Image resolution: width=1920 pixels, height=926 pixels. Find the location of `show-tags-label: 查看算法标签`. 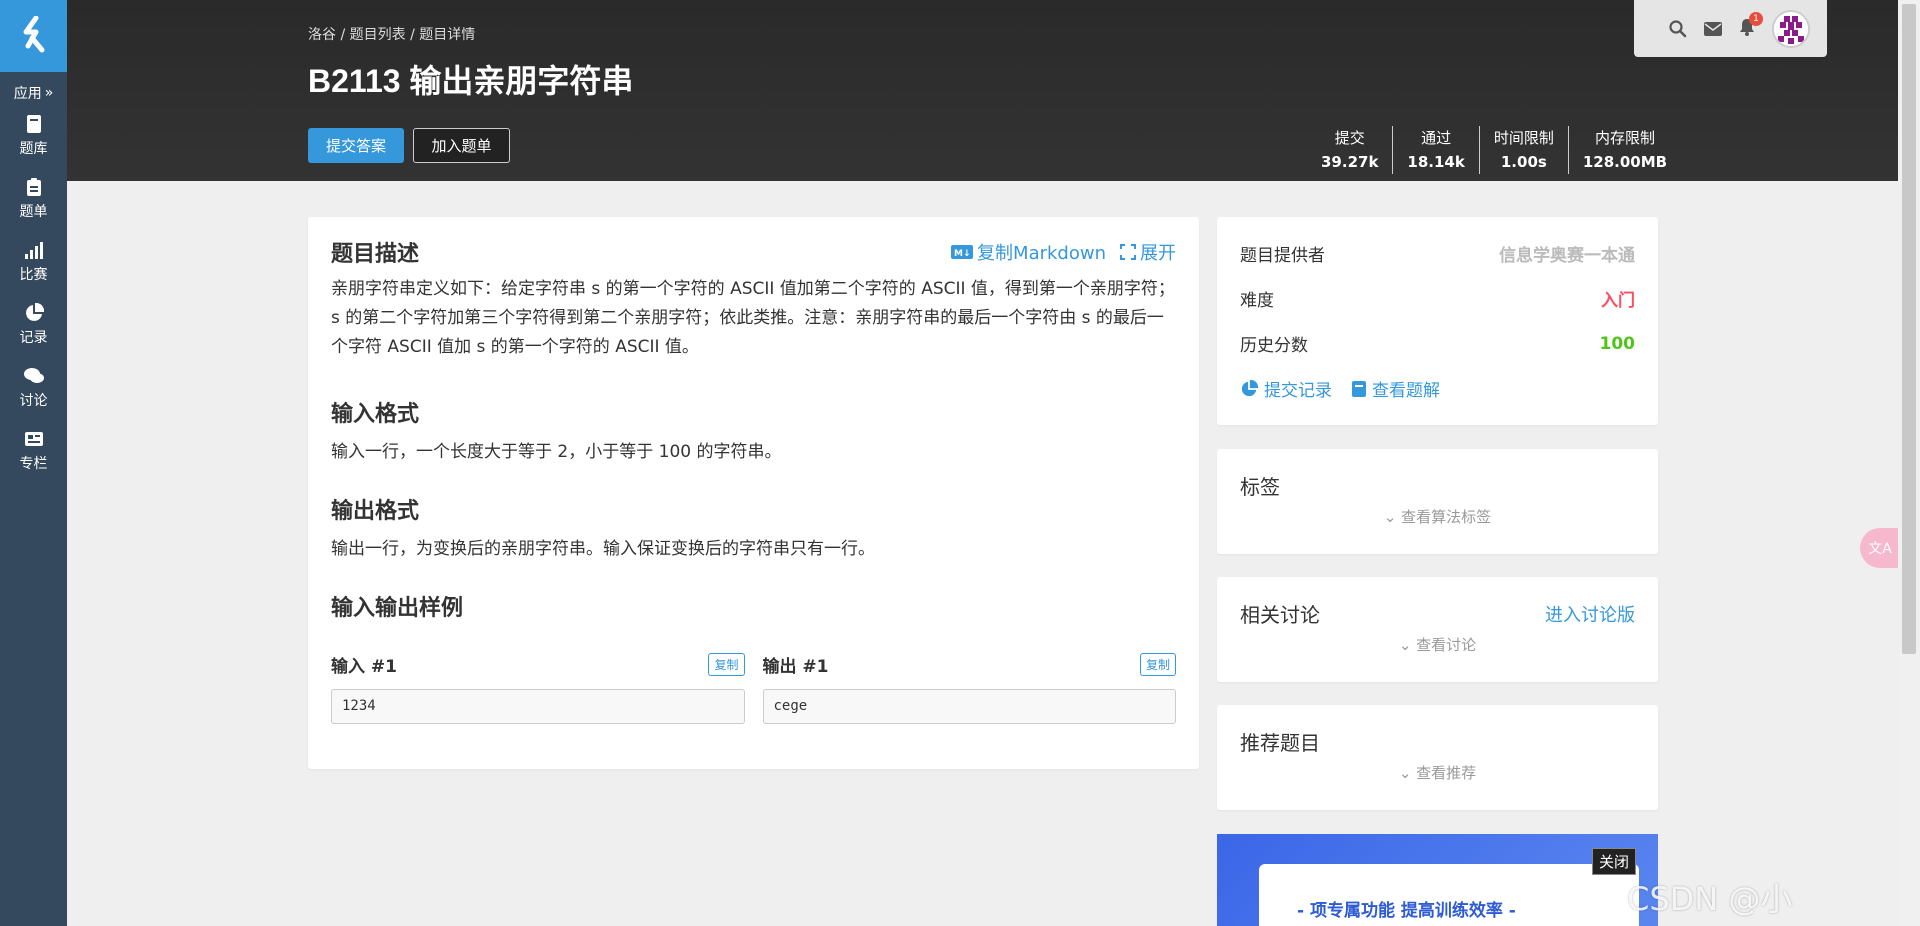

show-tags-label: 查看算法标签 is located at coordinates (1446, 517).